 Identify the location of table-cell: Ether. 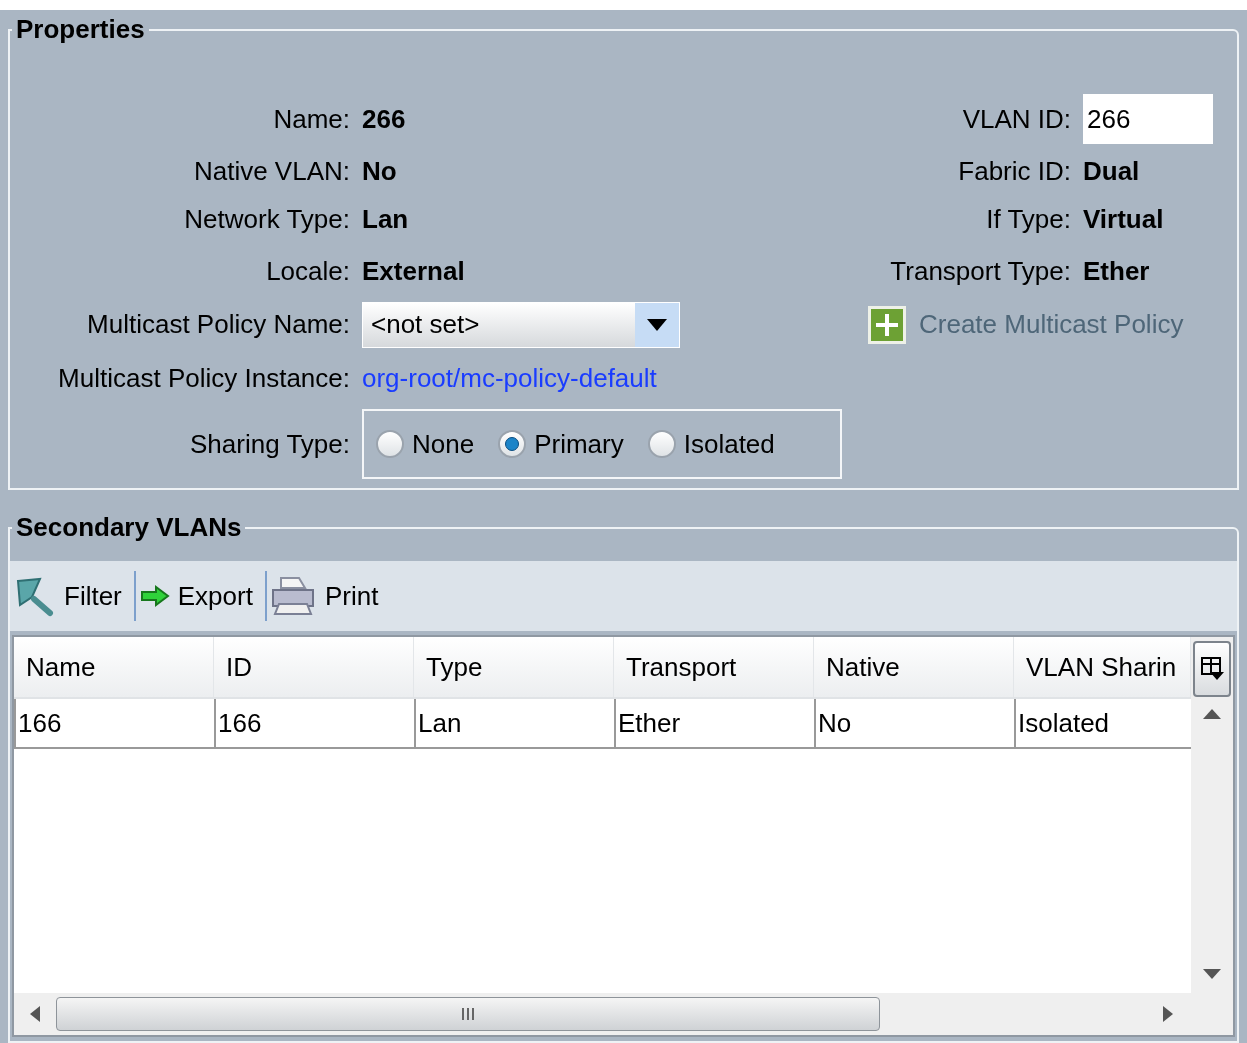
(714, 723).